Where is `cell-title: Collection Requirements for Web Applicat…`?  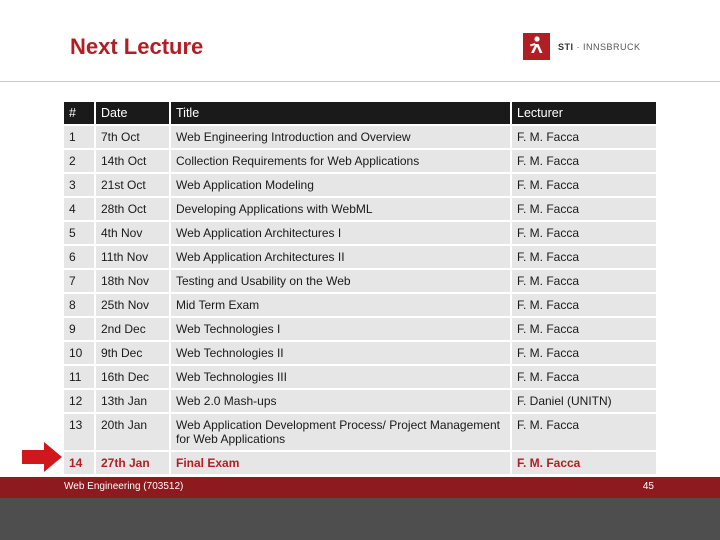 cell-title: Collection Requirements for Web Applicat… is located at coordinates (340, 161).